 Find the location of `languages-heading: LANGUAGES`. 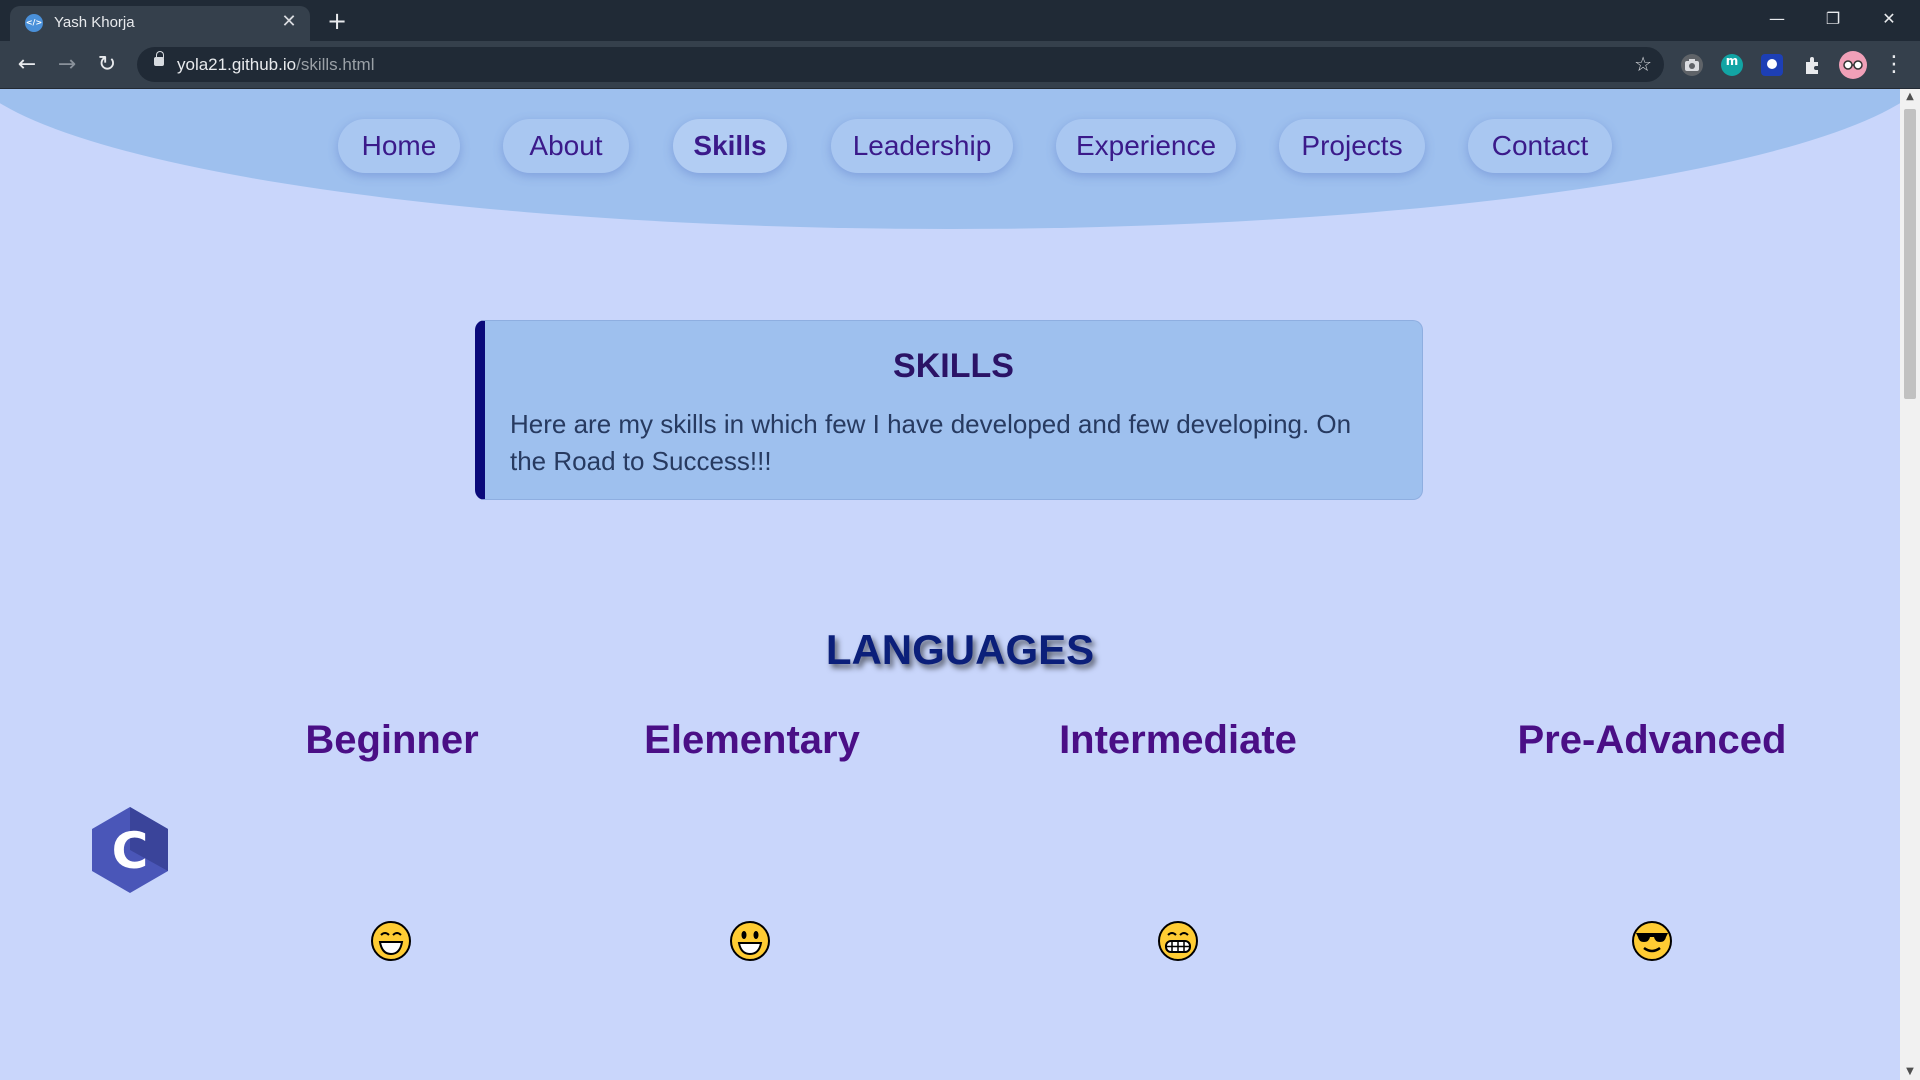

languages-heading: LANGUAGES is located at coordinates (960, 649).